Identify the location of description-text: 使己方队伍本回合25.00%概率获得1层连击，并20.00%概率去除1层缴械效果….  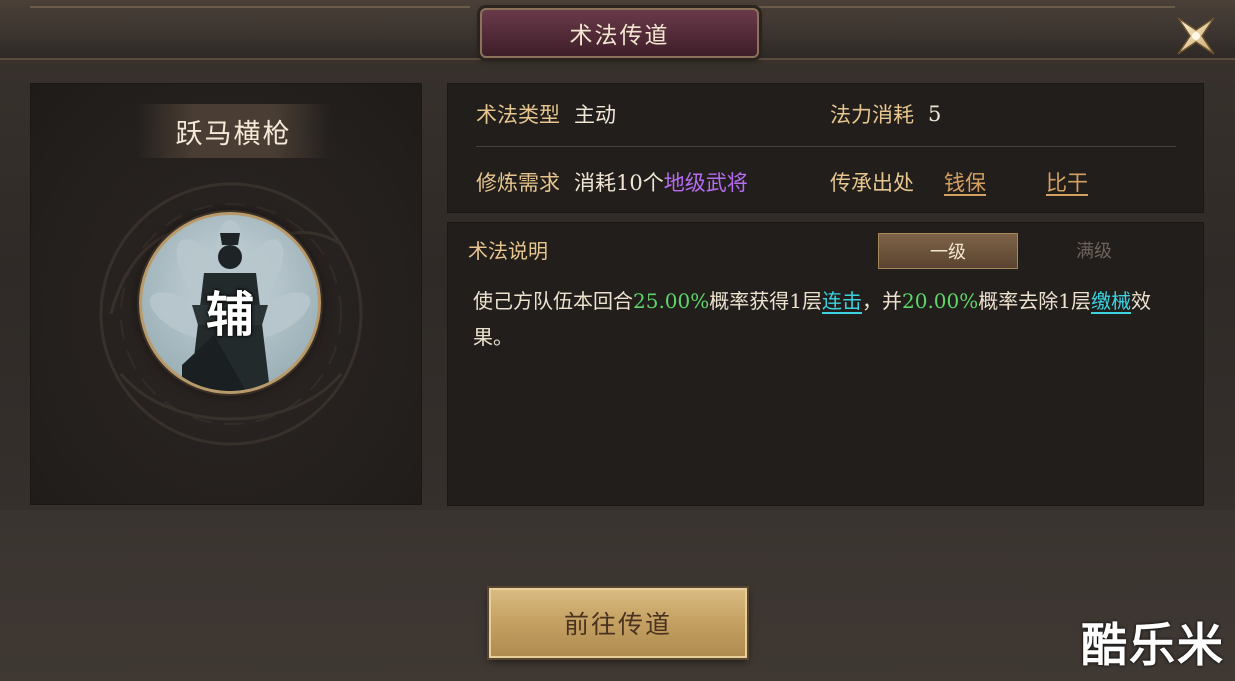
(828, 319).